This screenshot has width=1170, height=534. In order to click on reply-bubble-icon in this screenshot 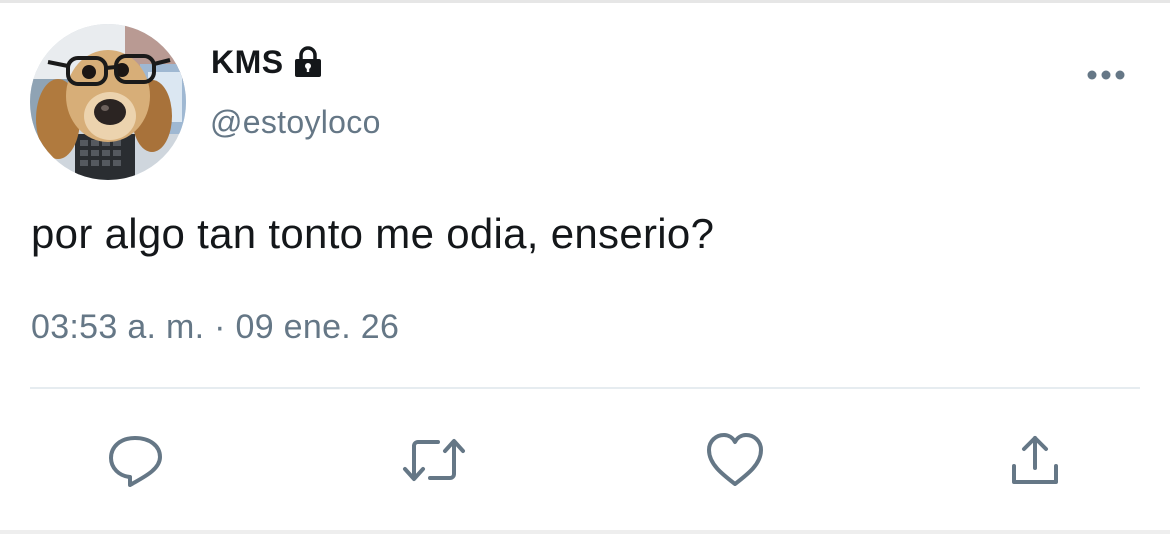, I will do `click(135, 461)`.